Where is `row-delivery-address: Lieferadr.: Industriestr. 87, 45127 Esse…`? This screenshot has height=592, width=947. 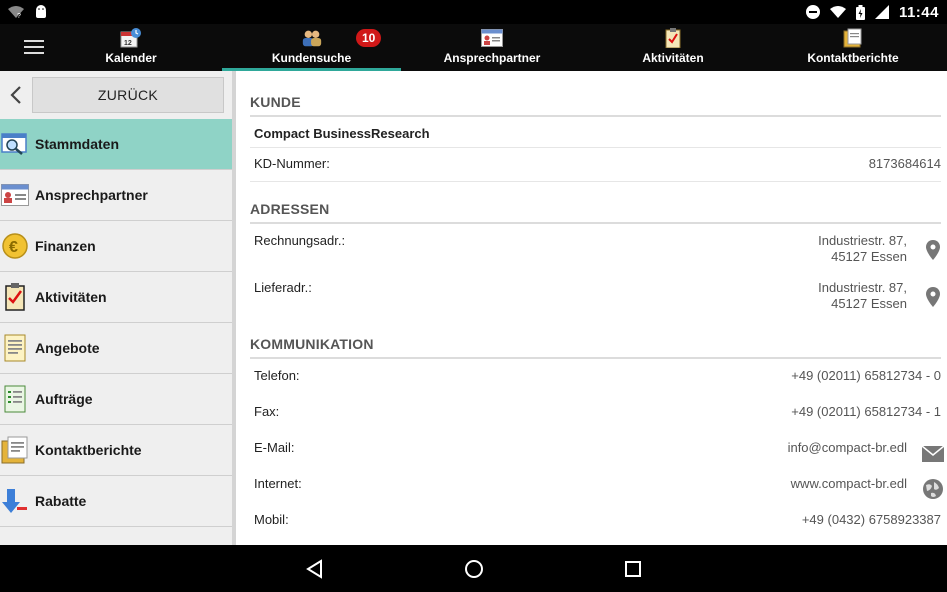
row-delivery-address: Lieferadr.: Industriestr. 87, 45127 Esse… is located at coordinates (597, 298).